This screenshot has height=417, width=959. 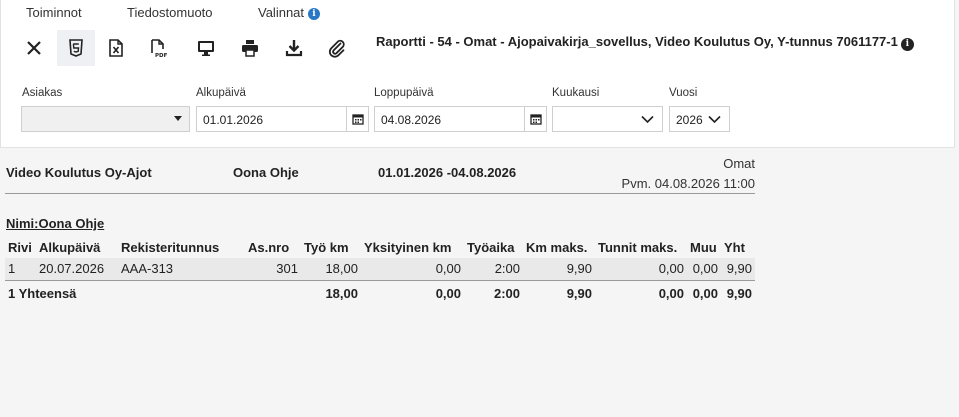 I want to click on period-end: 04.08.2026, so click(x=484, y=172).